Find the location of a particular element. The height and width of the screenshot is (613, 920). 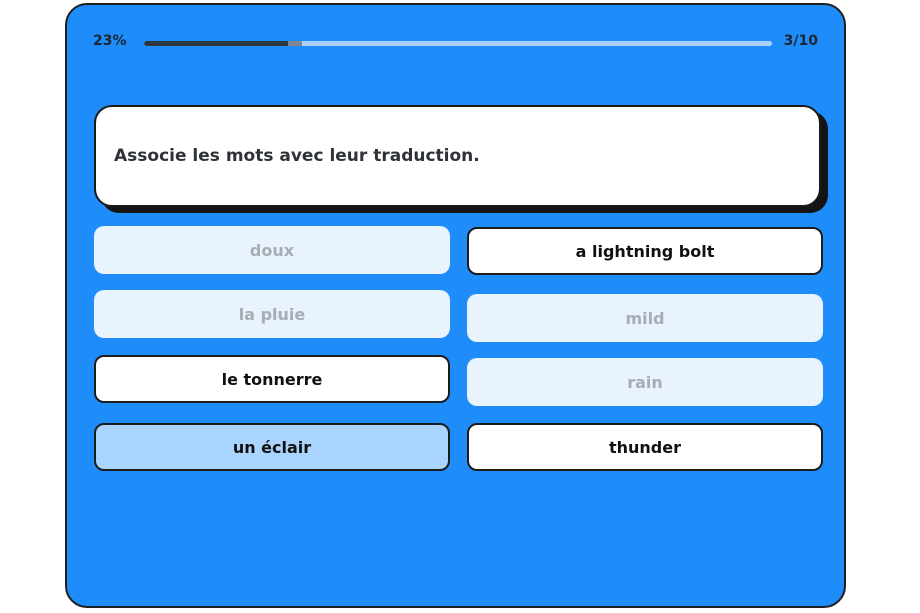

progress-bar-tip is located at coordinates (295, 43).